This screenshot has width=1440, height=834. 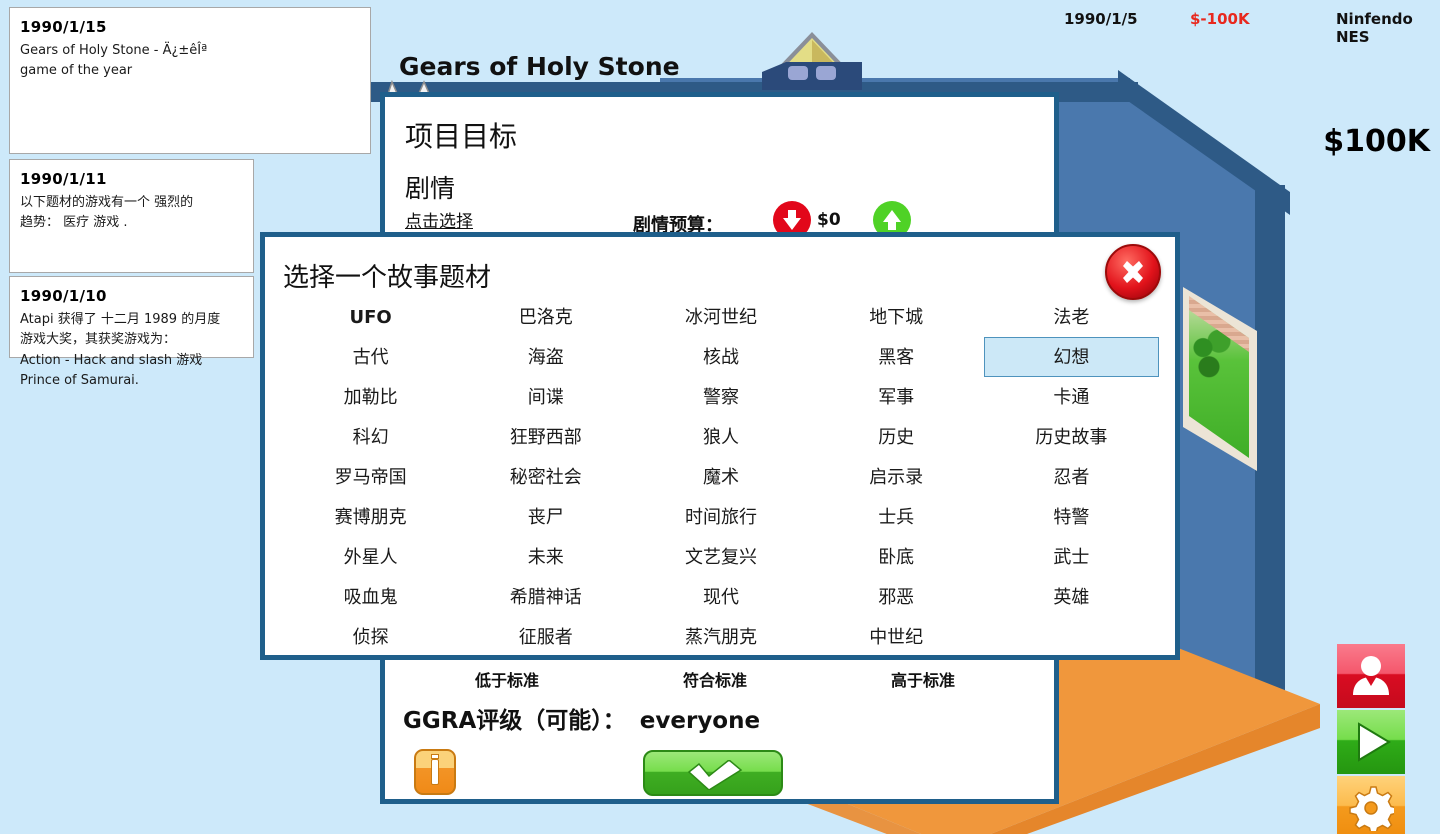 I want to click on news-date: 1990/1/15, so click(x=63, y=27).